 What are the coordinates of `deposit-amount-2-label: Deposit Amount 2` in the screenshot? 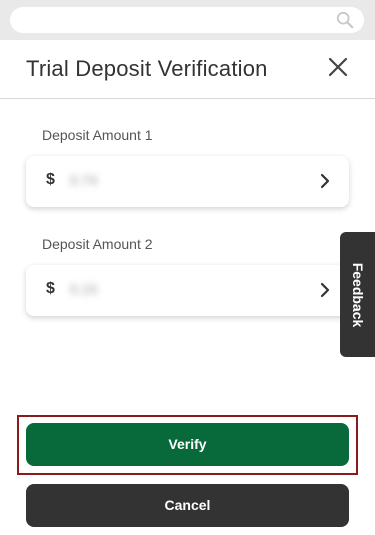 It's located at (97, 244).